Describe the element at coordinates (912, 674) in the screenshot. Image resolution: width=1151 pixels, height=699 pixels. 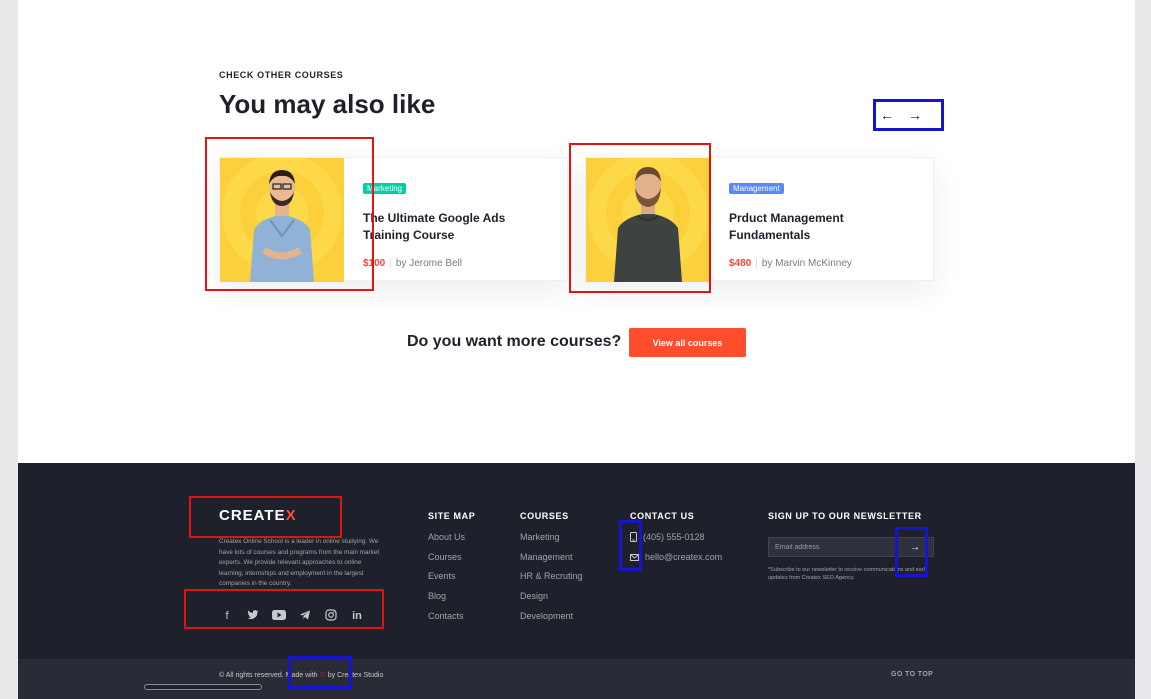
I see `go-to-top-link: GO TO TOP` at that location.